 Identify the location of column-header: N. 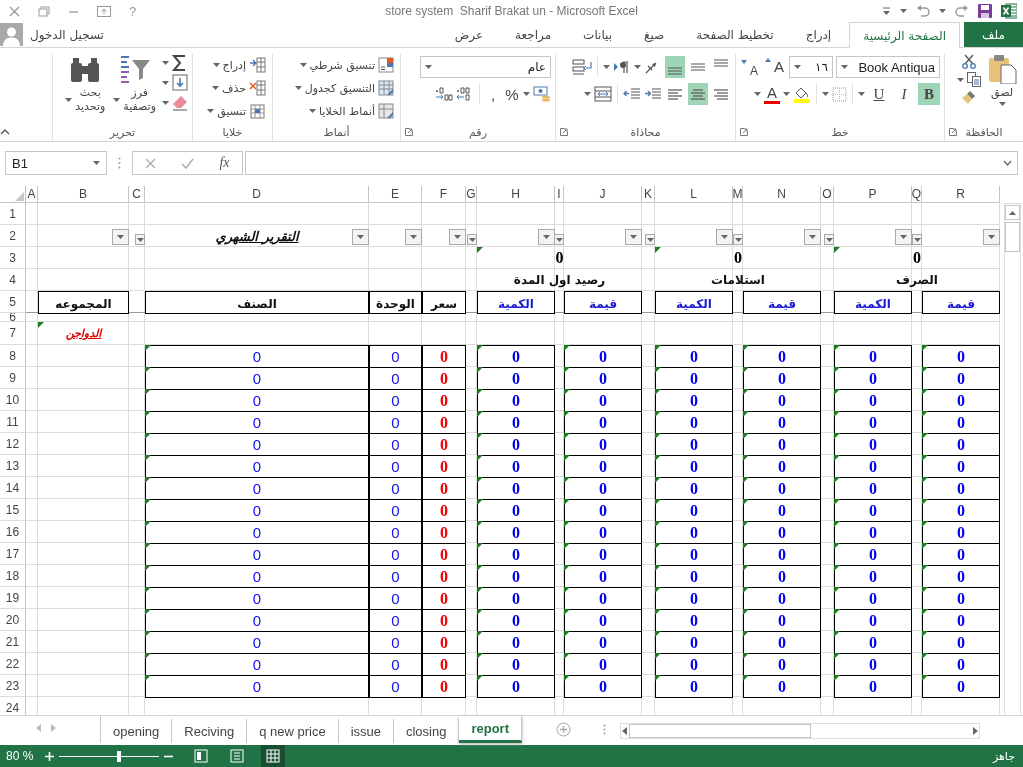
(782, 194).